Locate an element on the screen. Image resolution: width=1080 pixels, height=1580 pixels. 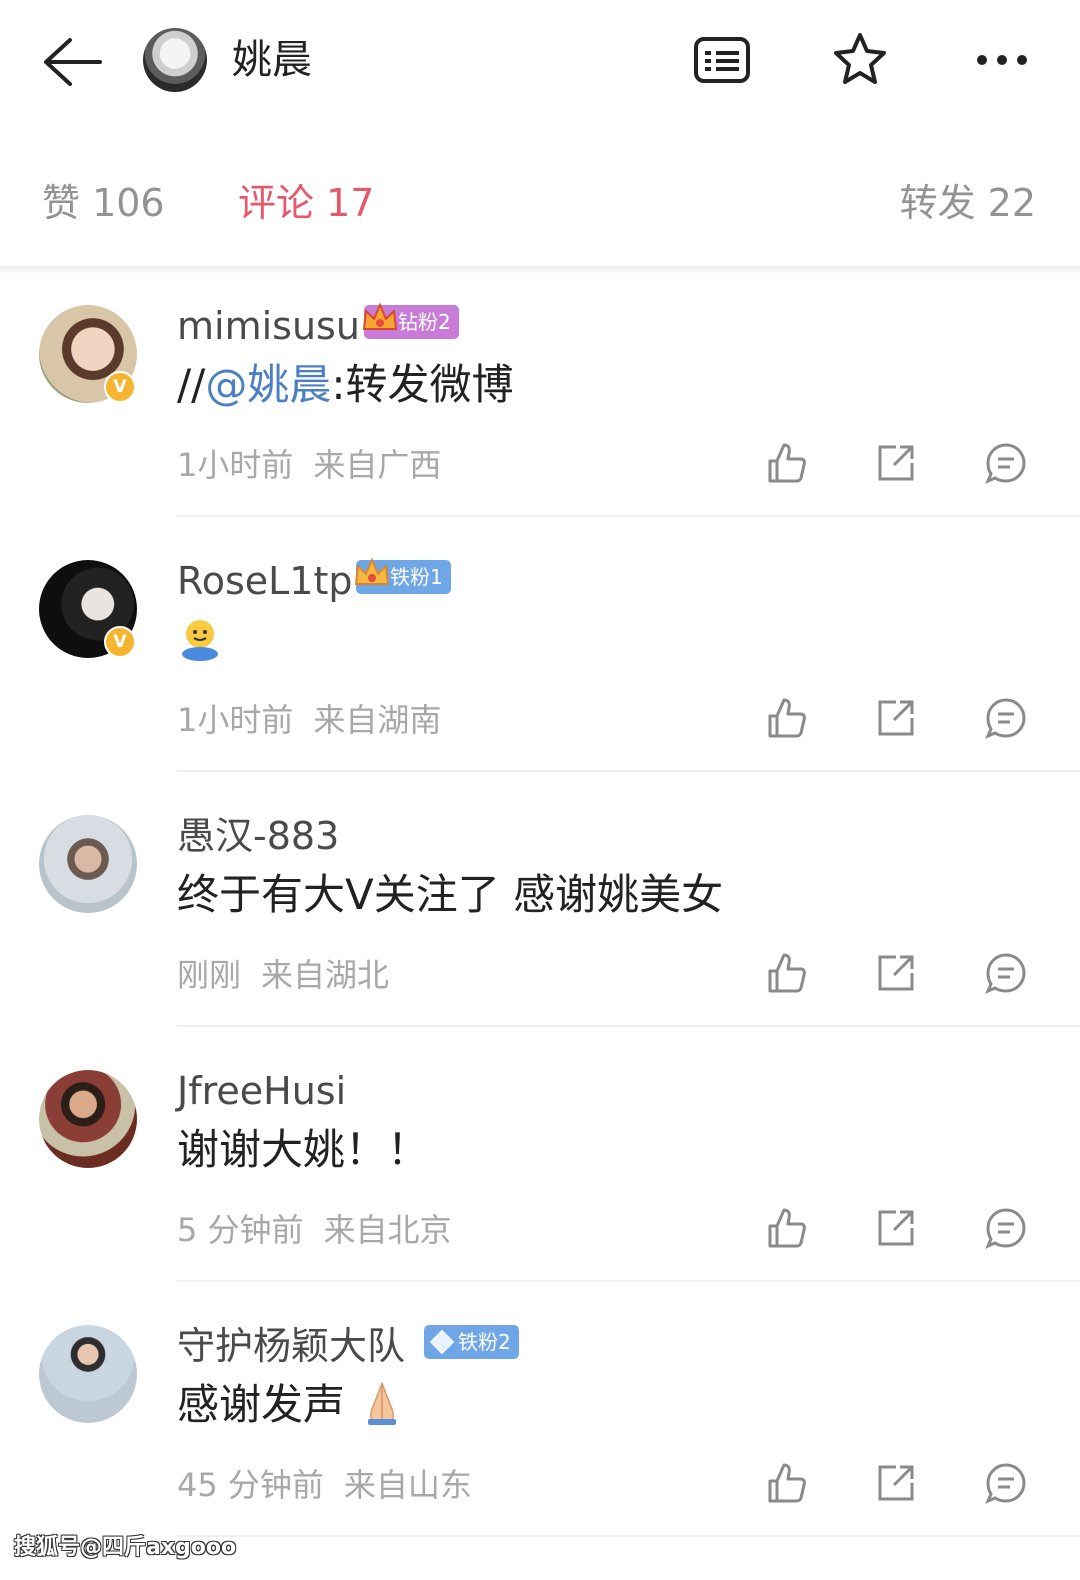
page-title: 姚晨 is located at coordinates (272, 60).